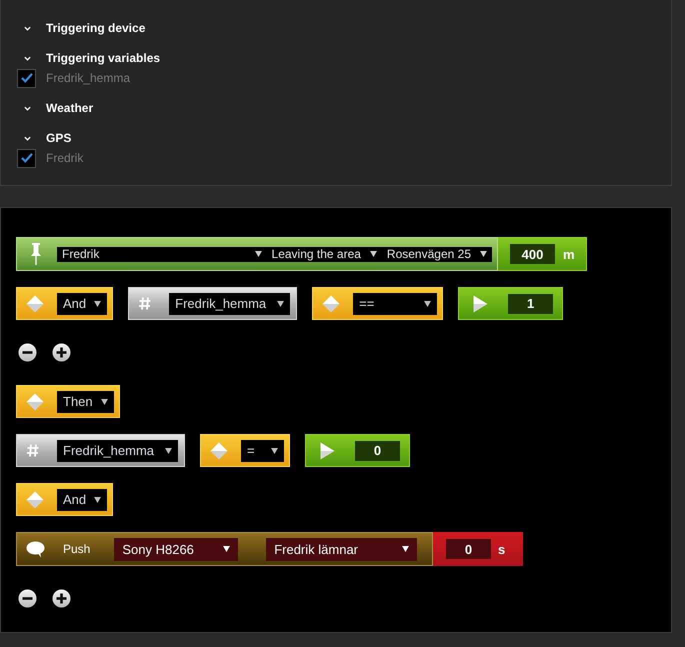 The width and height of the screenshot is (685, 647). Describe the element at coordinates (437, 254) in the screenshot. I see `dropdown-select: Rosenvägen 25` at that location.